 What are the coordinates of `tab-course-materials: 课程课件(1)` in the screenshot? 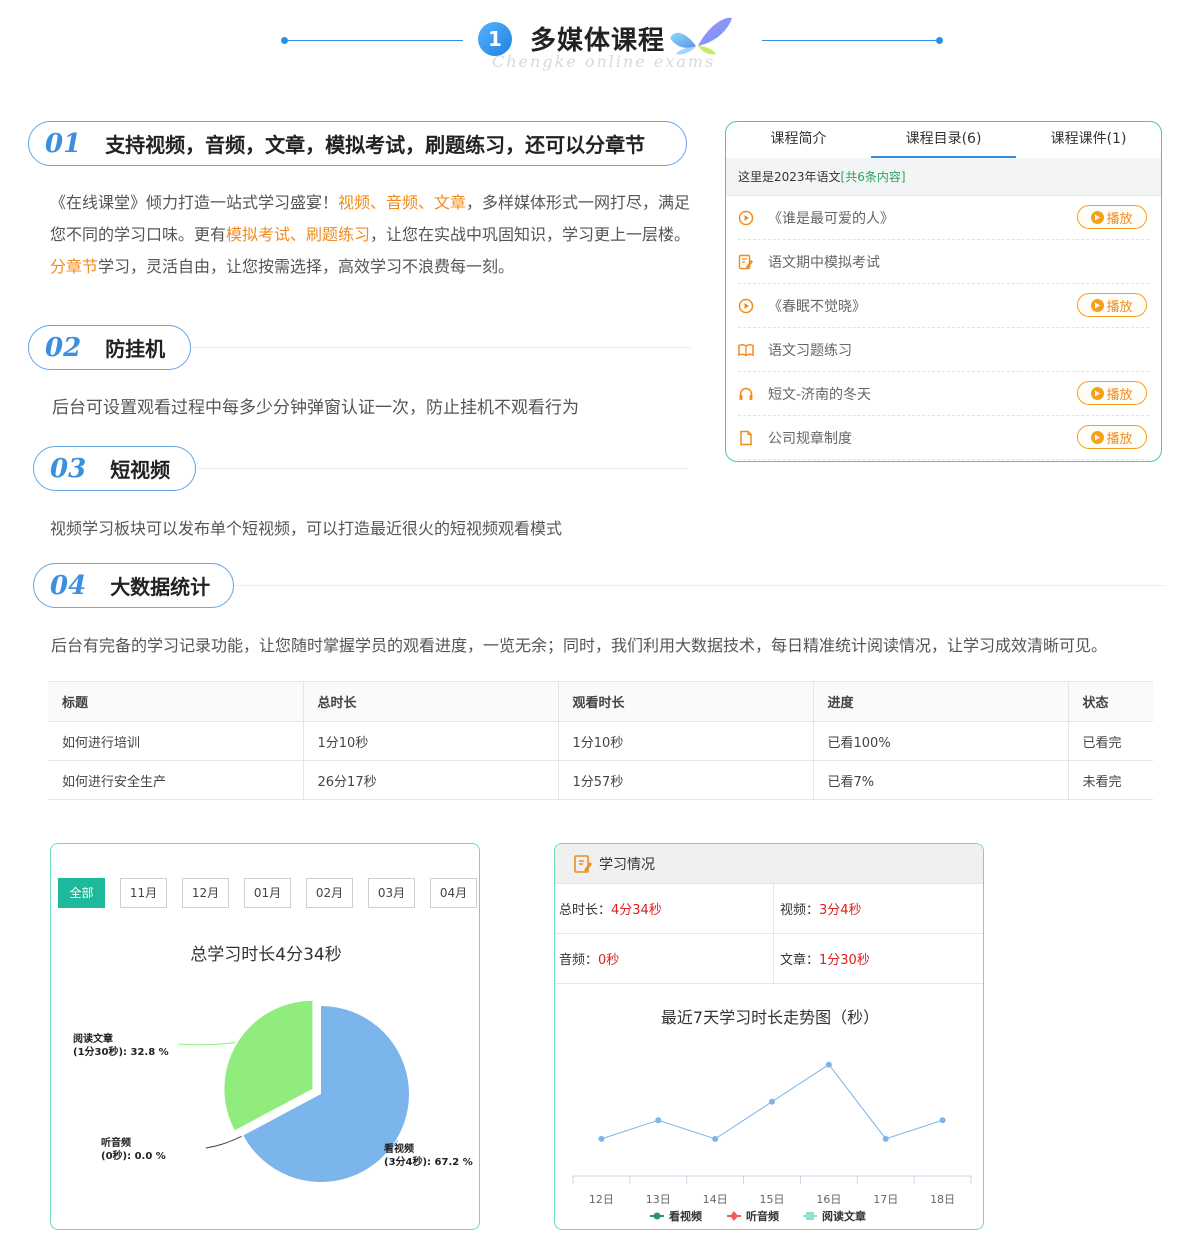 It's located at (1088, 140).